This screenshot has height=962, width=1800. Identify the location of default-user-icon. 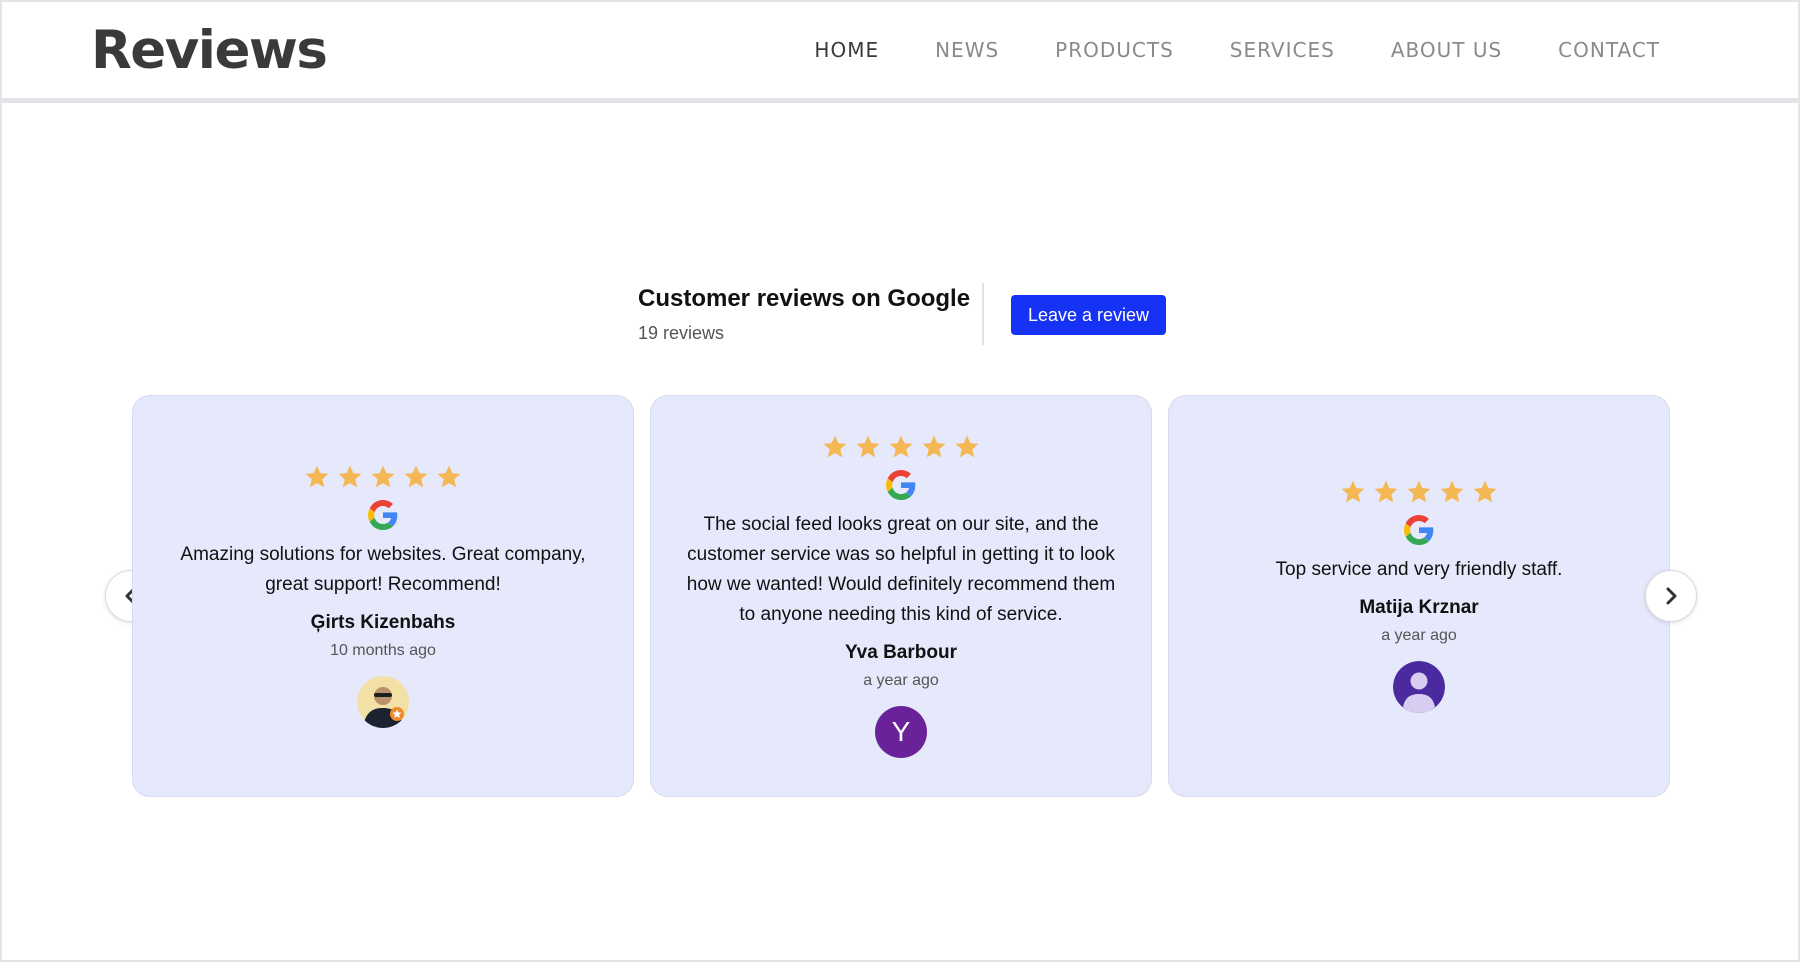
(1419, 687).